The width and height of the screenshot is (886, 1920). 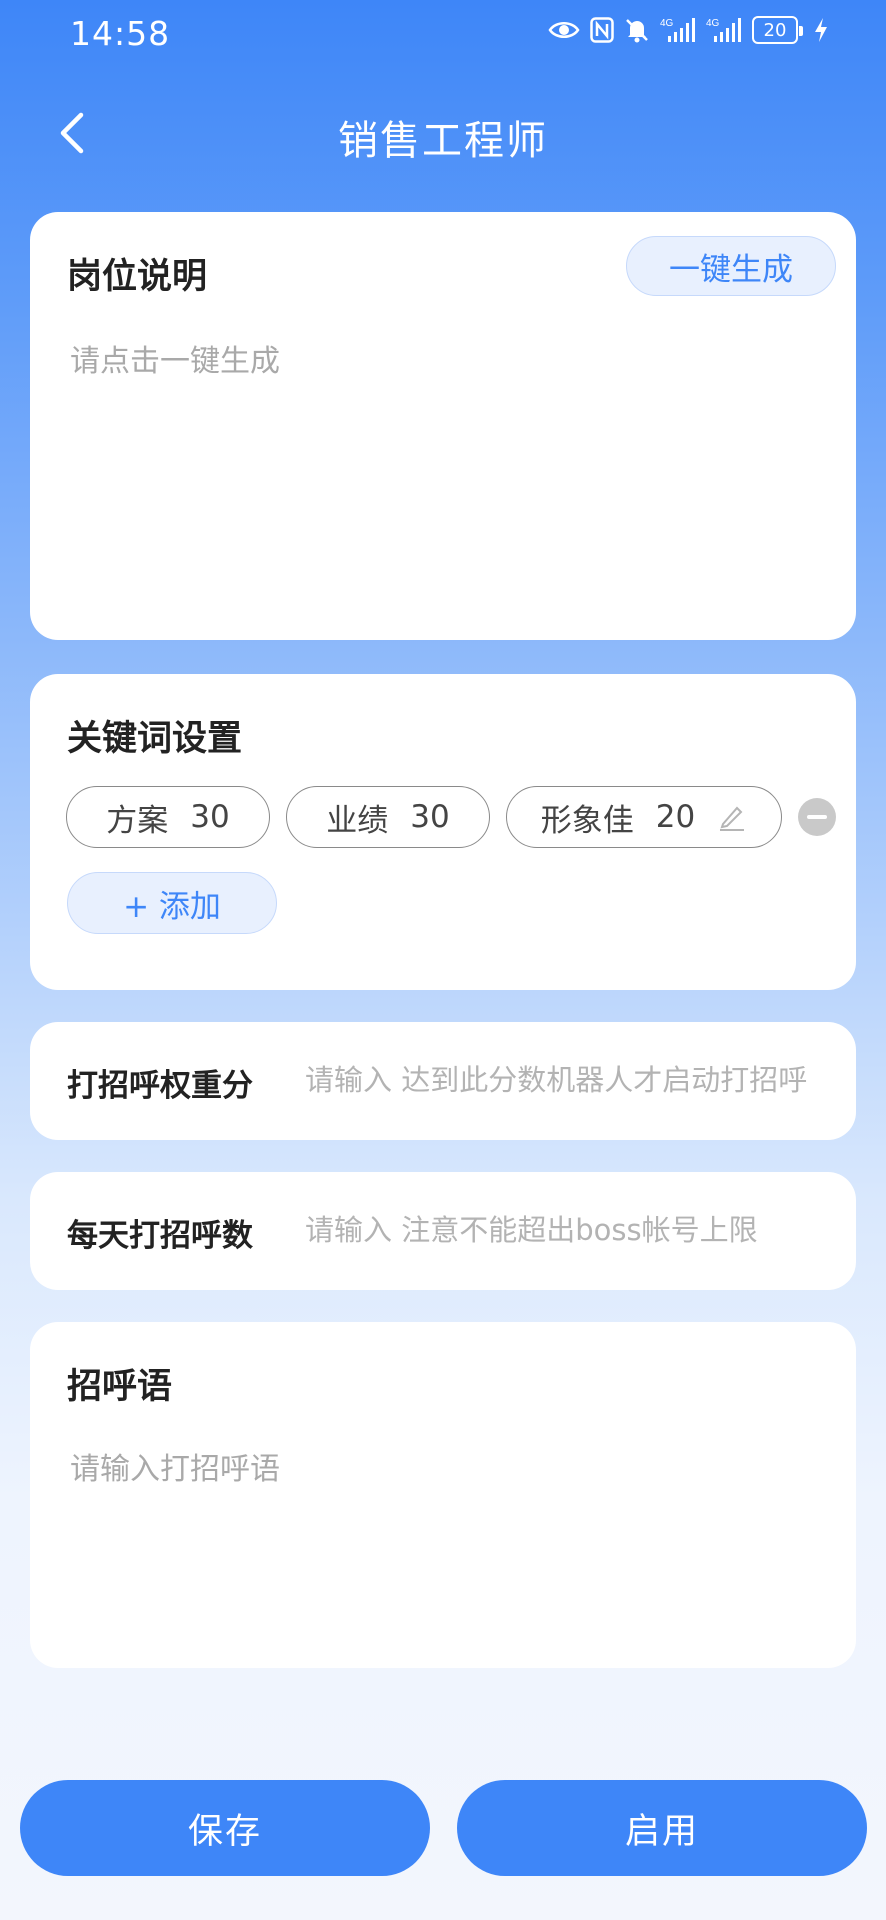 I want to click on keyword-score: 20, so click(x=675, y=817).